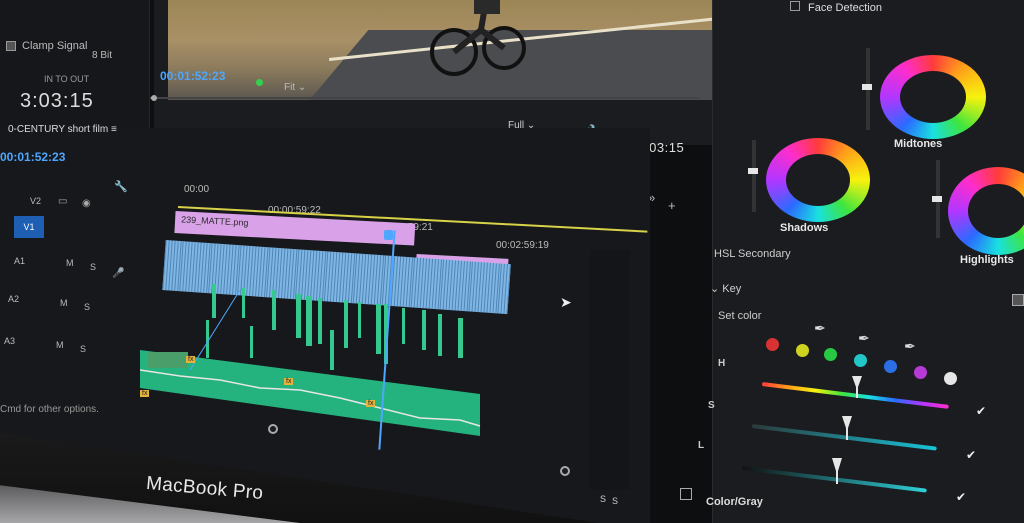  I want to click on video-frame, so click(441, 50).